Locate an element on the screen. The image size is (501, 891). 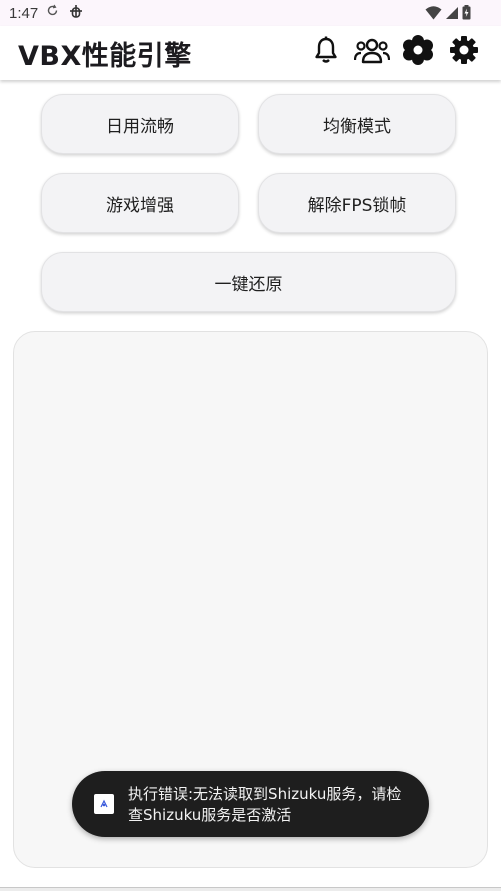
error-toast: 执行错误:无法读取到Shizuku服务，请检查Shizuku服务是否激活 is located at coordinates (250, 804).